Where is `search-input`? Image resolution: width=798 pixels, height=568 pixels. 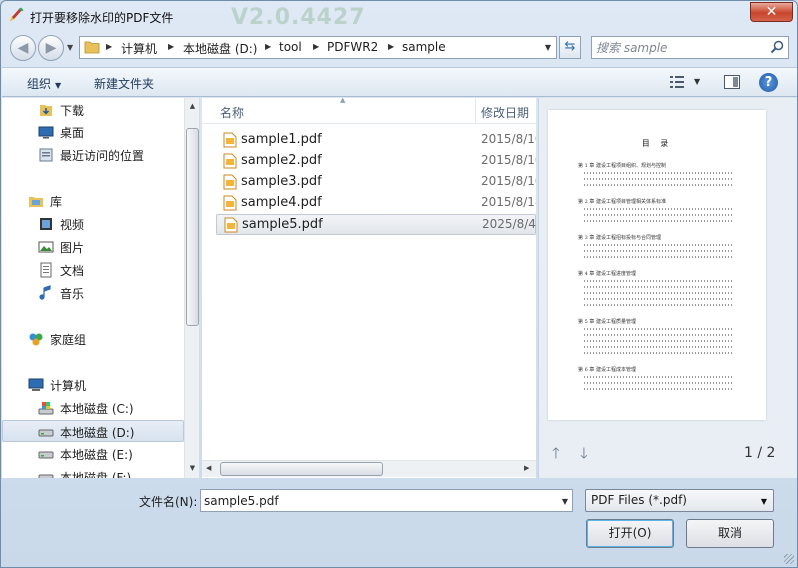 search-input is located at coordinates (681, 47).